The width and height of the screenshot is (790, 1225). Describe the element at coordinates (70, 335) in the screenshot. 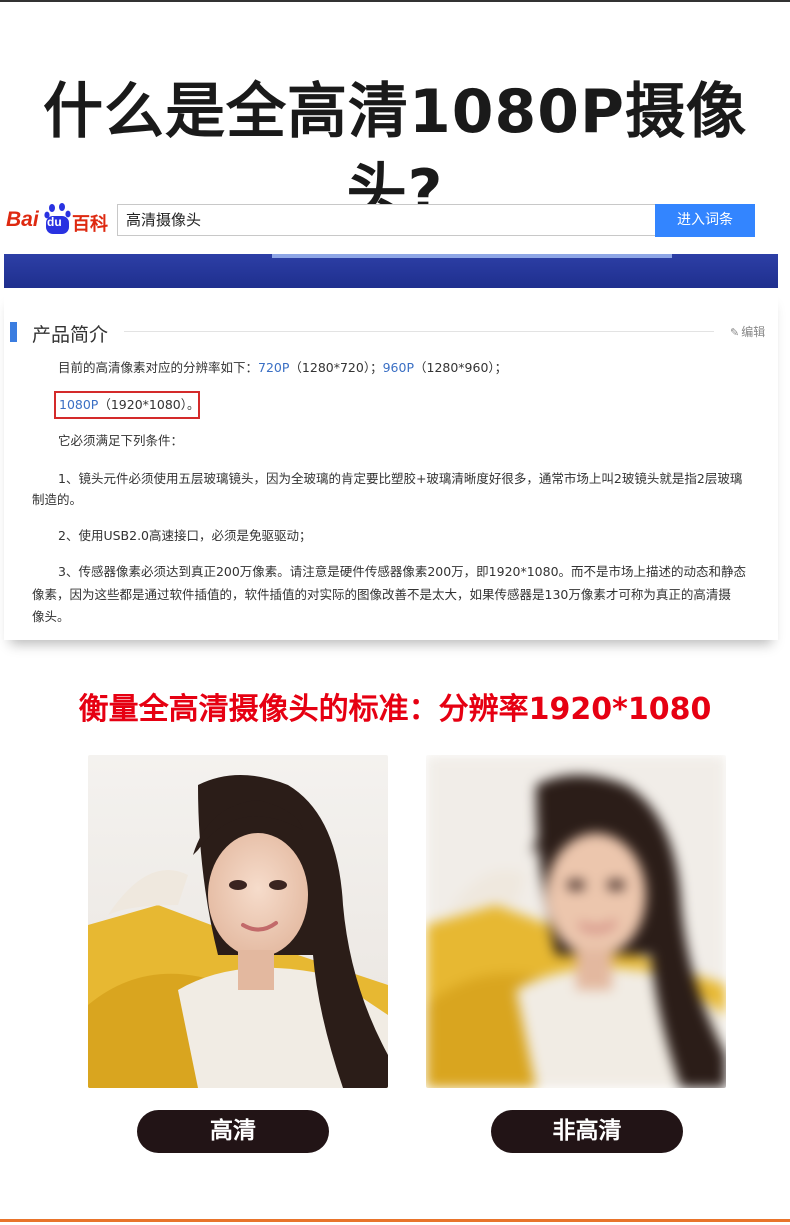

I see `section-title: 产品简介` at that location.